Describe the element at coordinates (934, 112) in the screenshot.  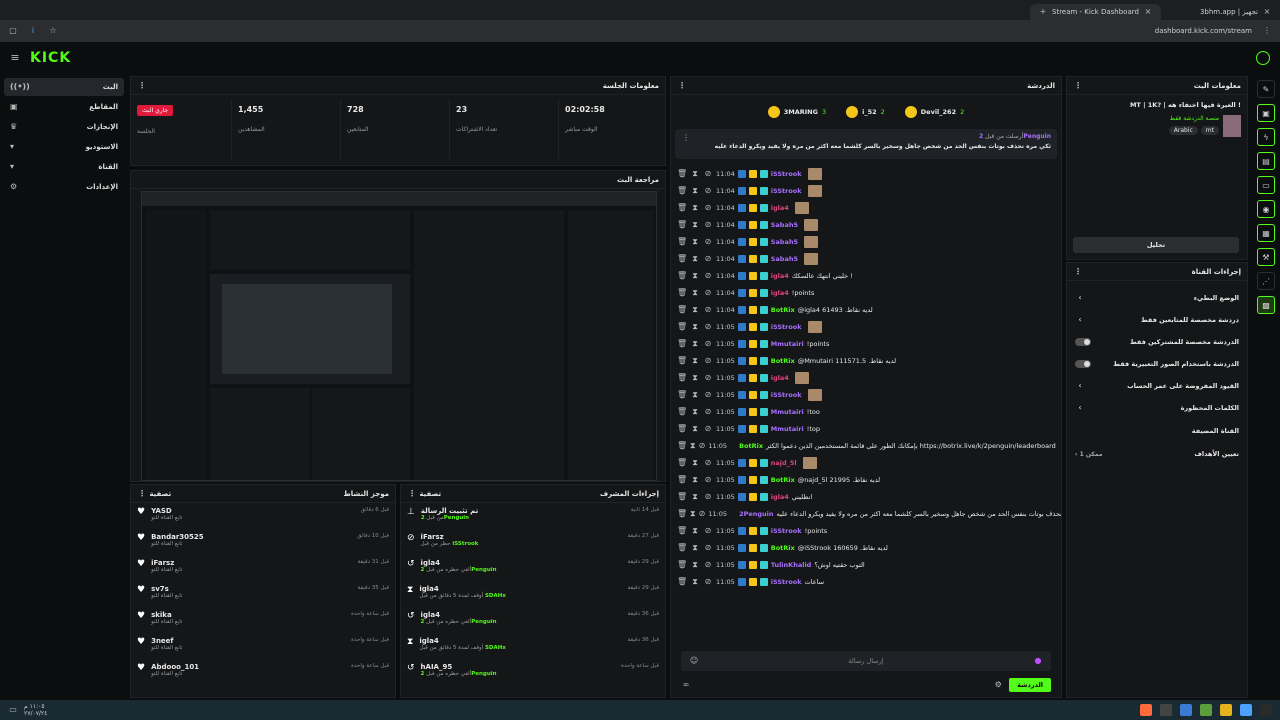
I see `top-gifter: Devil_262 2` at that location.